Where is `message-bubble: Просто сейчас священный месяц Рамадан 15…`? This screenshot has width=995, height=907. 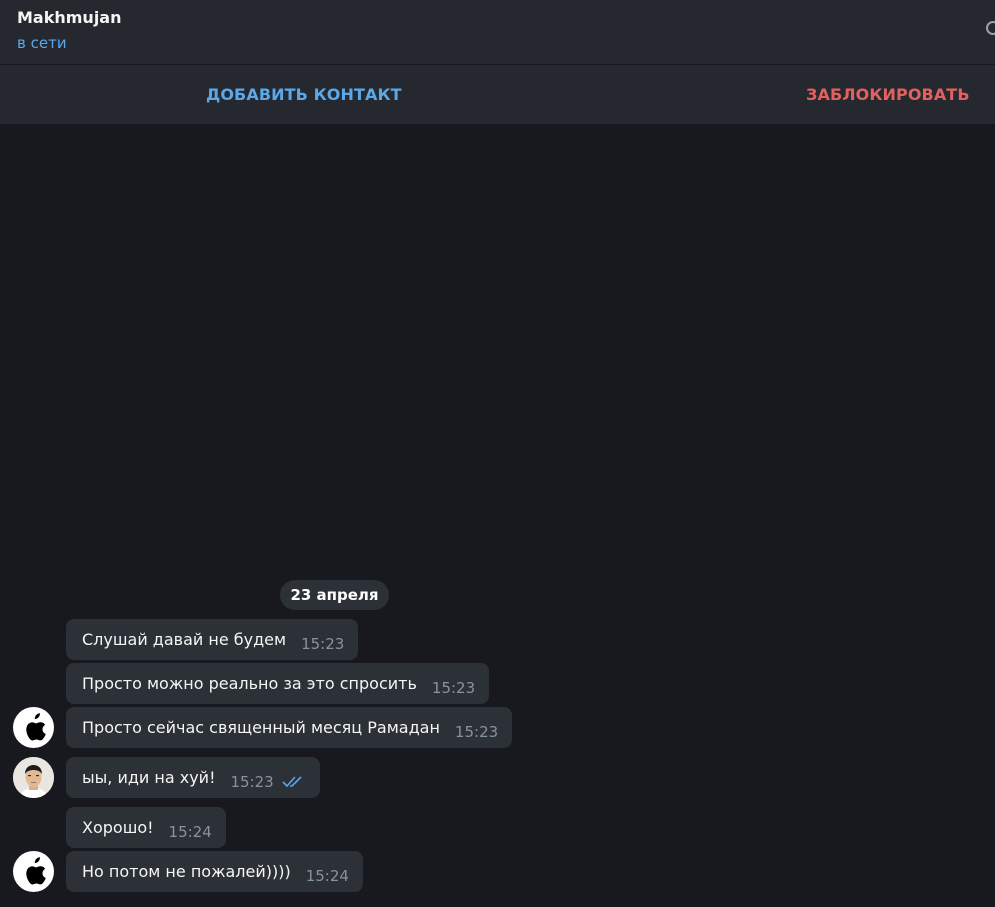 message-bubble: Просто сейчас священный месяц Рамадан 15… is located at coordinates (289, 727).